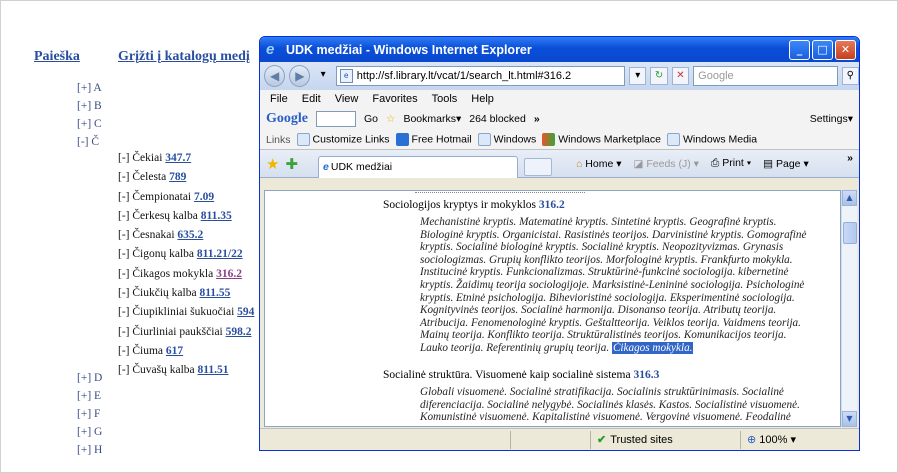  What do you see at coordinates (213, 370) in the screenshot?
I see `subject-code-link: 811.51` at bounding box center [213, 370].